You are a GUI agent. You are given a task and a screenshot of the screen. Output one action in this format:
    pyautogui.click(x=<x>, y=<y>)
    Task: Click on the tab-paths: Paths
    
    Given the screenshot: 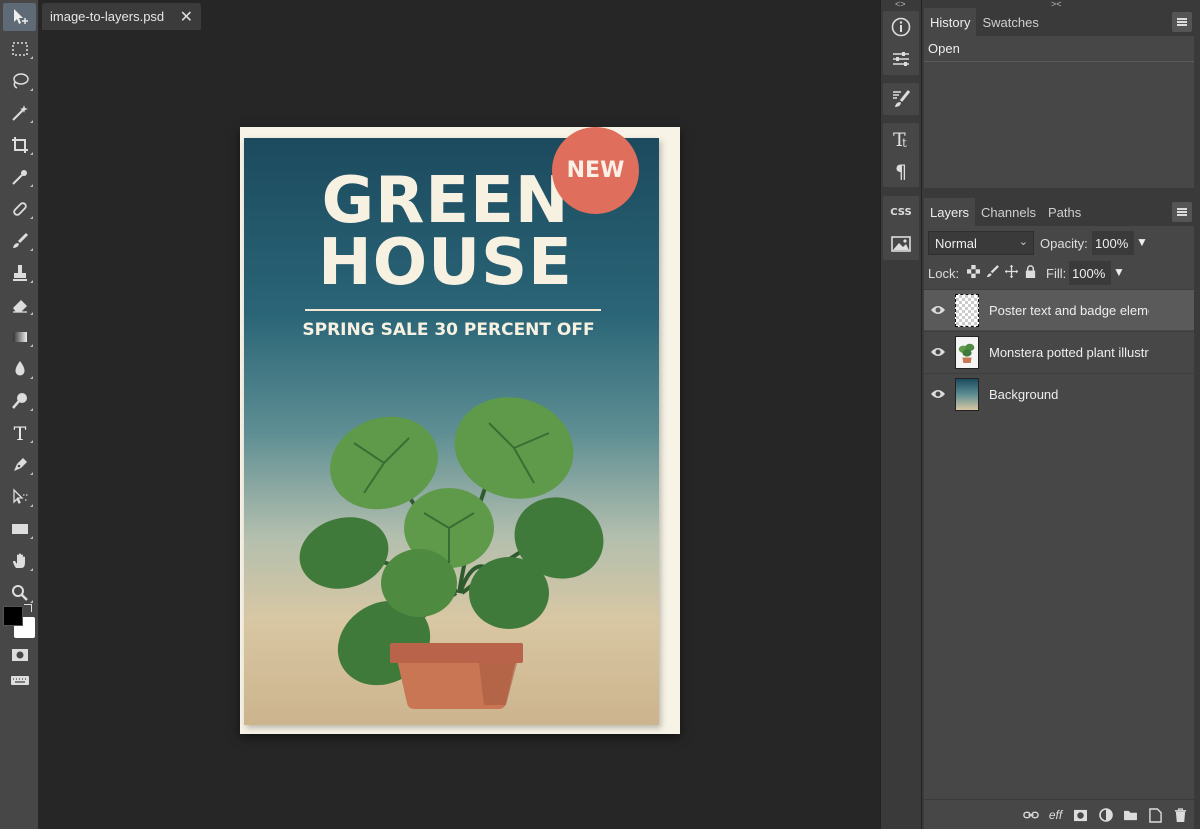 What is the action you would take?
    pyautogui.click(x=1064, y=212)
    